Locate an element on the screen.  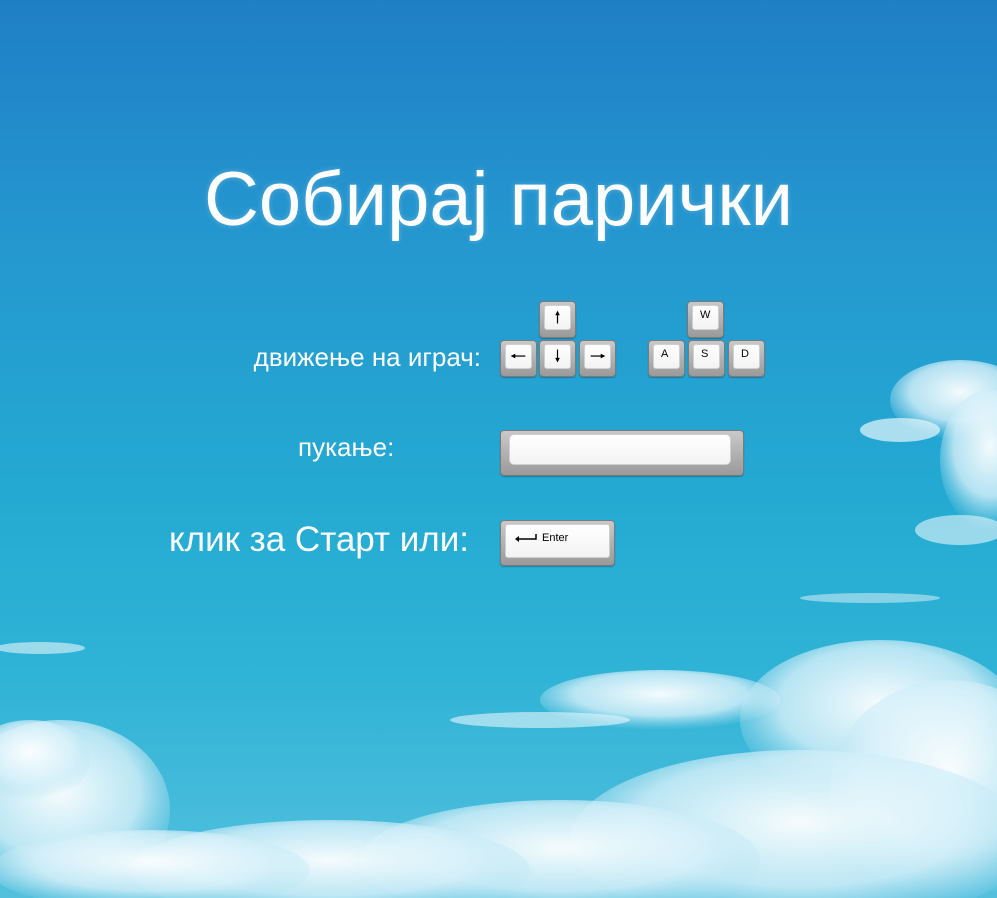
down-arrow-icon is located at coordinates (557, 356).